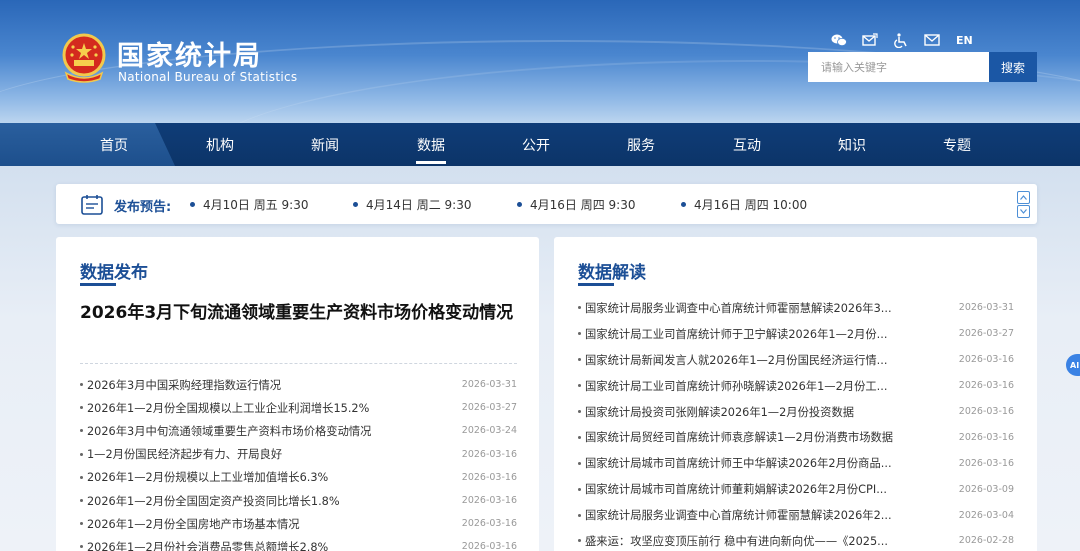  Describe the element at coordinates (84, 58) in the screenshot. I see `national-emblem-icon` at that location.